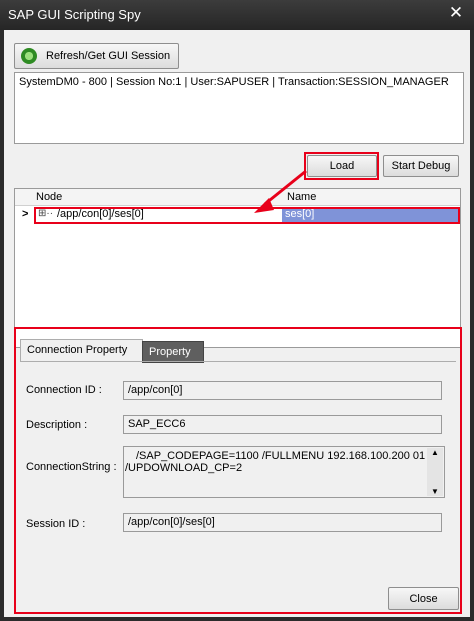 The image size is (474, 621). I want to click on session-id-label: Session ID :, so click(56, 524).